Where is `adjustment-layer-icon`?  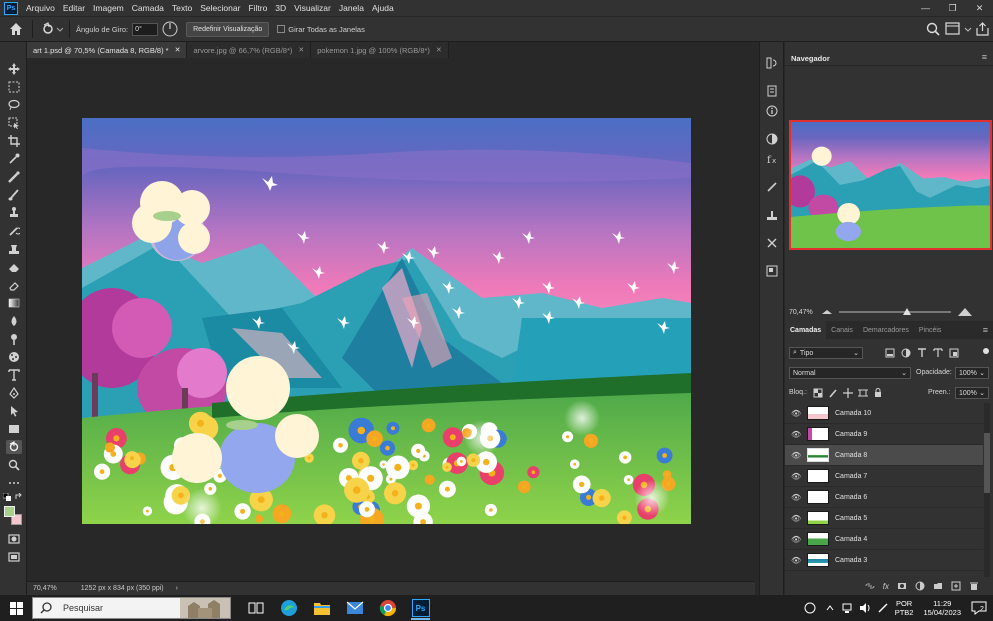
adjustment-layer-icon is located at coordinates (920, 586).